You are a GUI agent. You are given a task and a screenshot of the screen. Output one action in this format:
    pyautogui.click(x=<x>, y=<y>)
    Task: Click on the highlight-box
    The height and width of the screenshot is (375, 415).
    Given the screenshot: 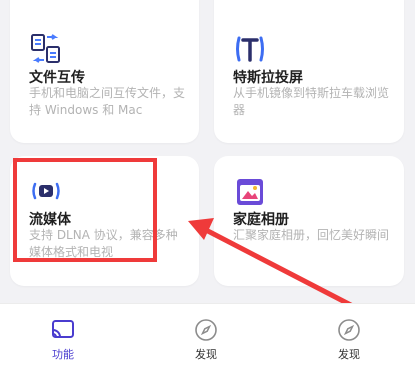 What is the action you would take?
    pyautogui.click(x=85, y=210)
    